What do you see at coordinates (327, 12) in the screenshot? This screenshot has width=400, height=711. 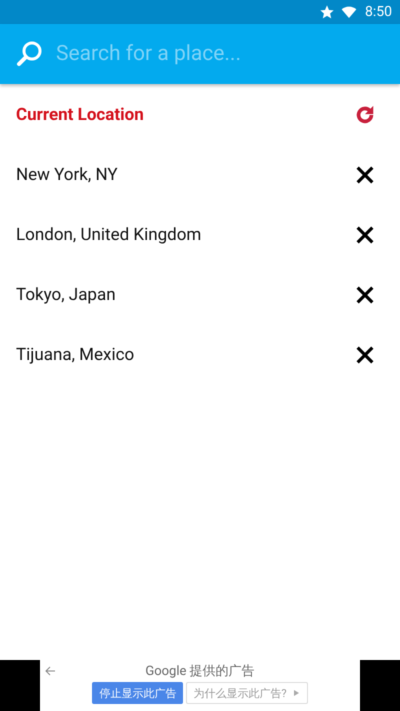 I see `star-icon` at bounding box center [327, 12].